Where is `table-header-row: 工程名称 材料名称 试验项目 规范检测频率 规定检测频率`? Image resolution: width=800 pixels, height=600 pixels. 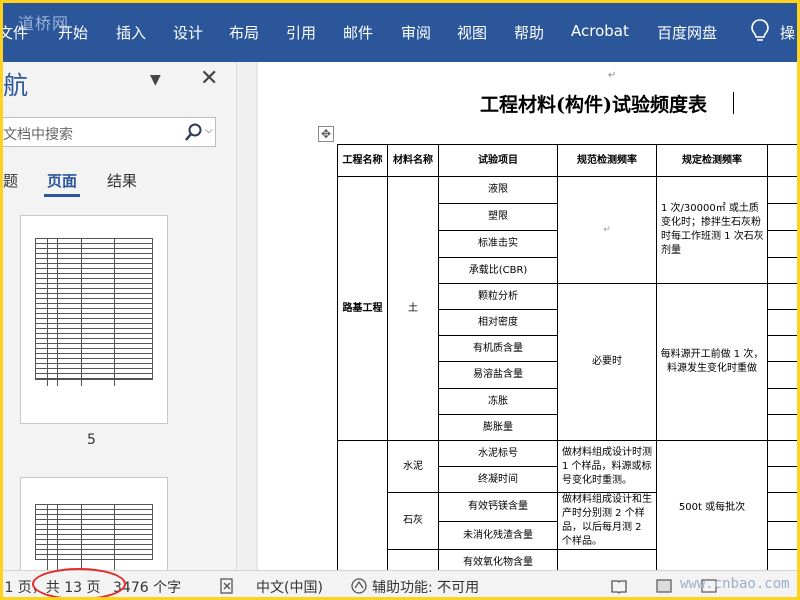 table-header-row: 工程名称 材料名称 试验项目 规范检测频率 规定检测频率 is located at coordinates (567, 160).